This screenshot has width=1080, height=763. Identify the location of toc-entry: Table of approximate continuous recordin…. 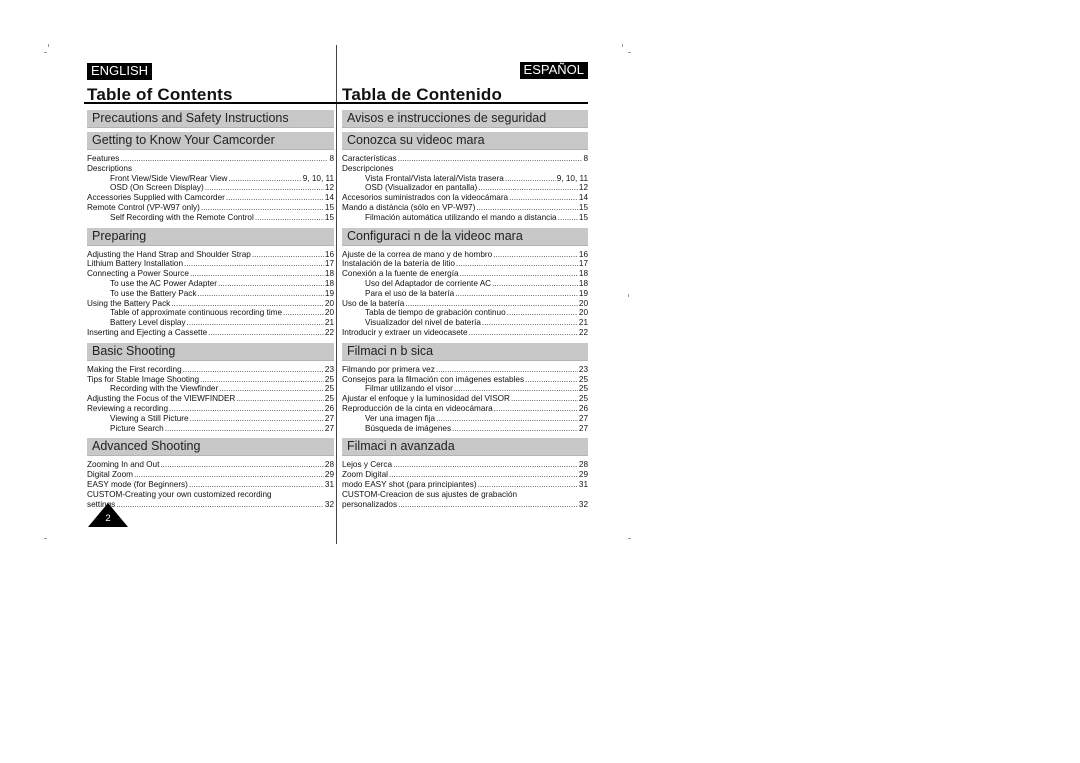
(210, 313).